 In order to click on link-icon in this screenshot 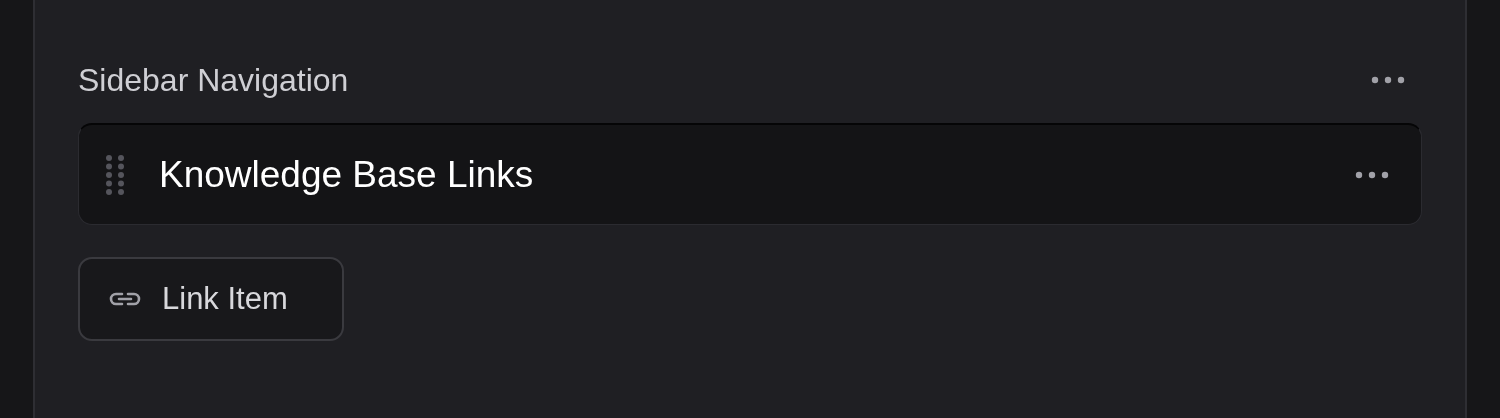, I will do `click(125, 299)`.